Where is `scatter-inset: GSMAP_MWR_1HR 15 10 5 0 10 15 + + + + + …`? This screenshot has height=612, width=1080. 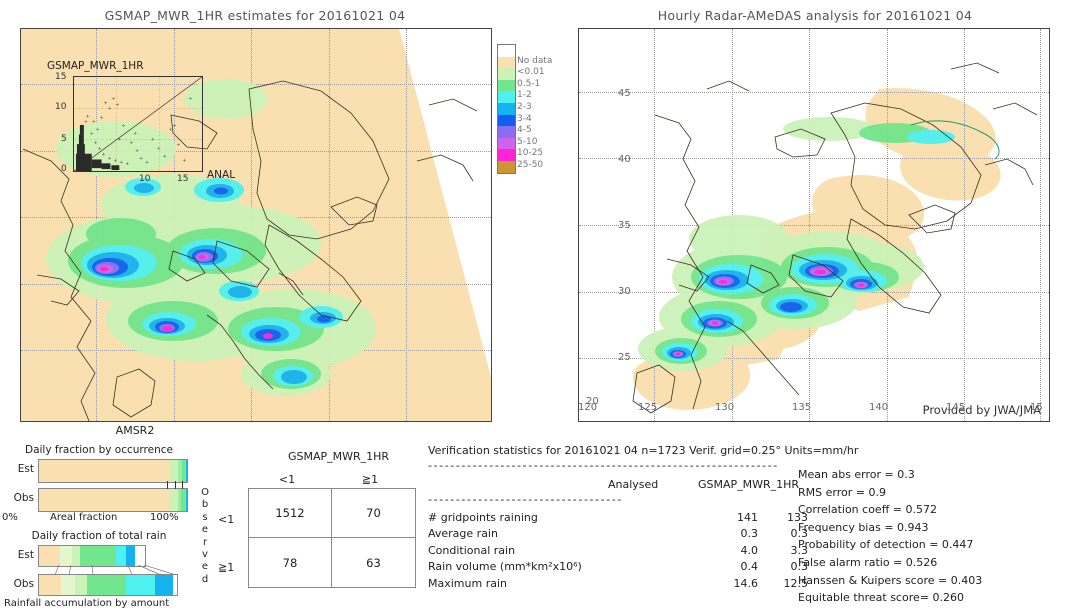 scatter-inset: GSMAP_MWR_1HR 15 10 5 0 10 15 + + + + + … is located at coordinates (126, 127).